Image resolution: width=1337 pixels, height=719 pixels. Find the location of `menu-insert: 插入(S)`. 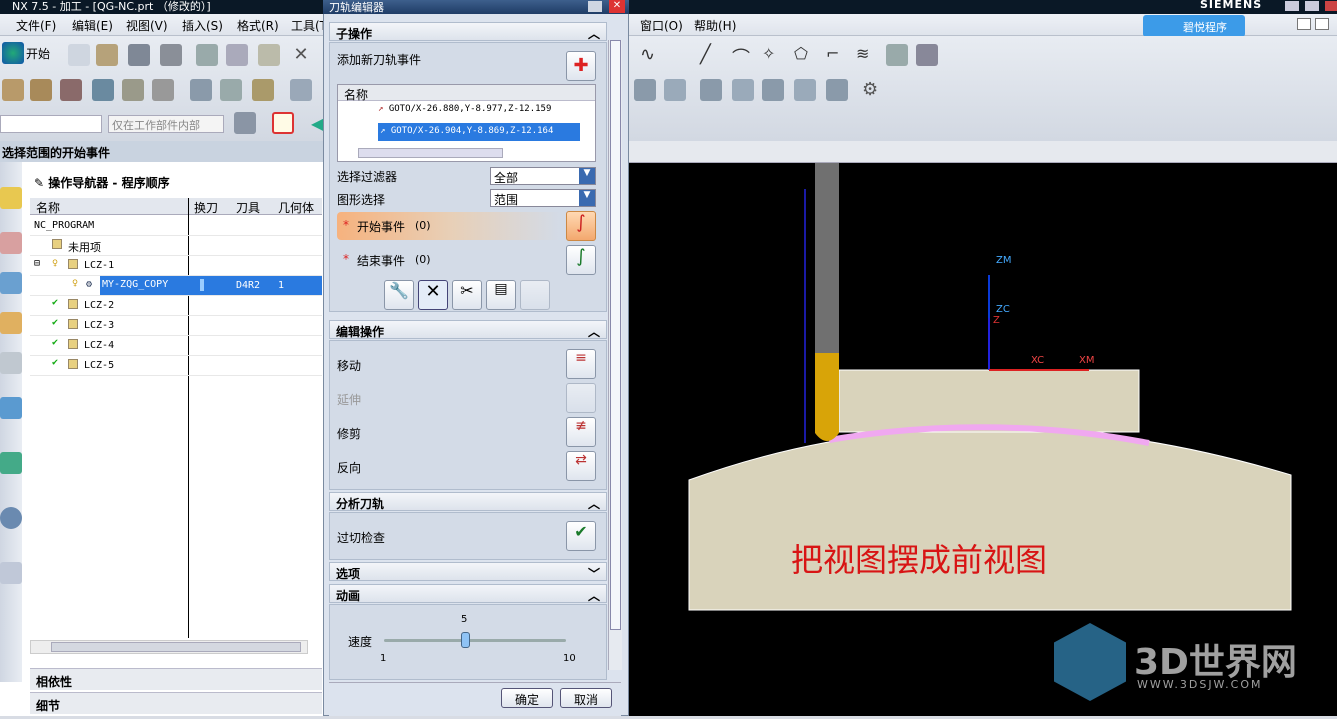

menu-insert: 插入(S) is located at coordinates (202, 25).